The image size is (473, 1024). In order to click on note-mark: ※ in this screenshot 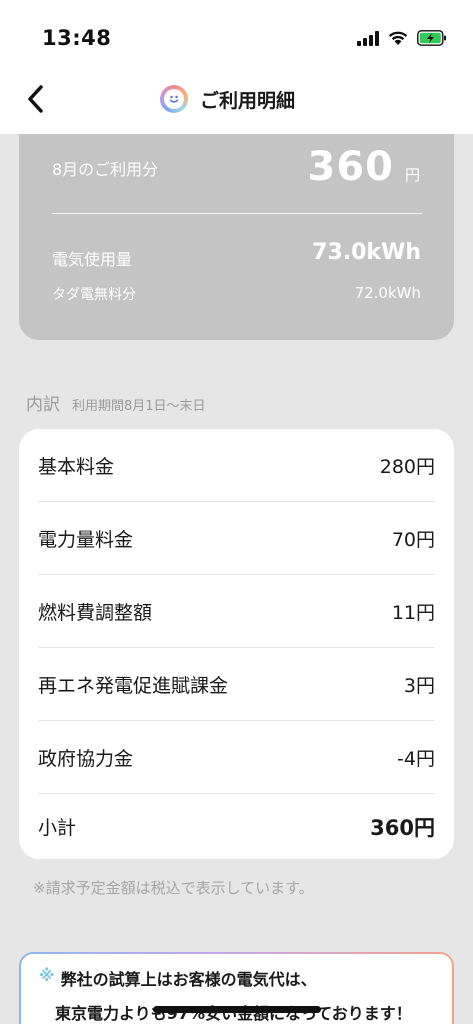, I will do `click(47, 975)`.